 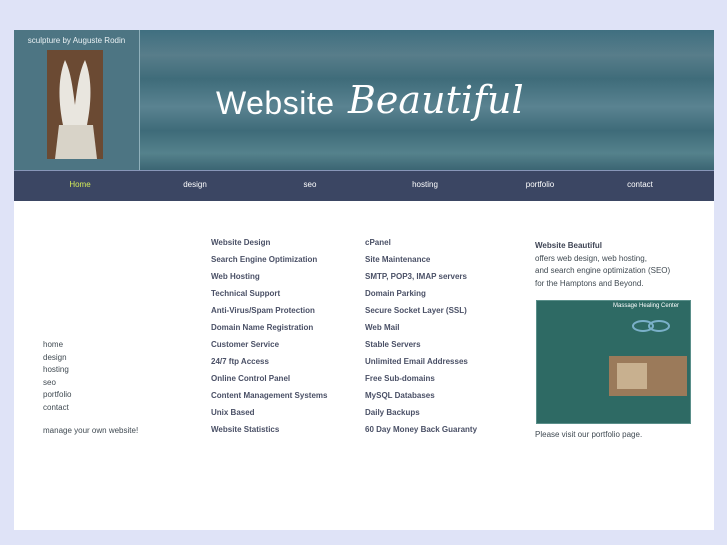 I want to click on nav-home: Home, so click(x=80, y=184).